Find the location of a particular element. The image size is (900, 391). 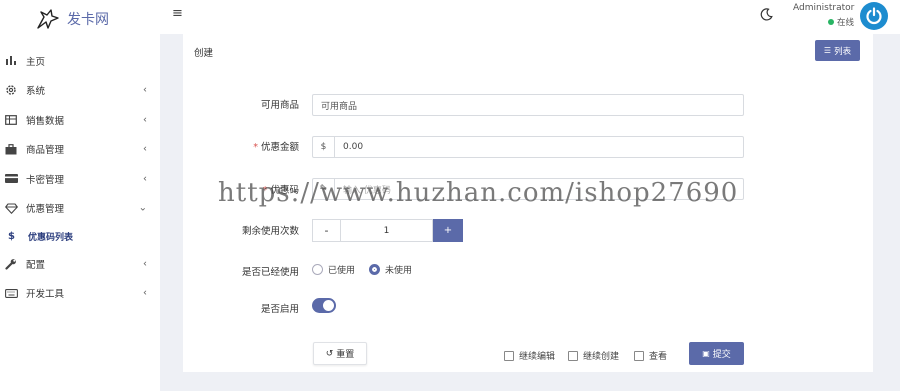

discount-input: 0.00 is located at coordinates (539, 147).